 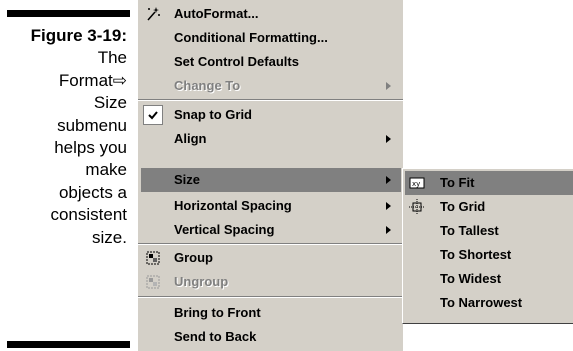 What do you see at coordinates (92, 125) in the screenshot?
I see `caption-line: submenu` at bounding box center [92, 125].